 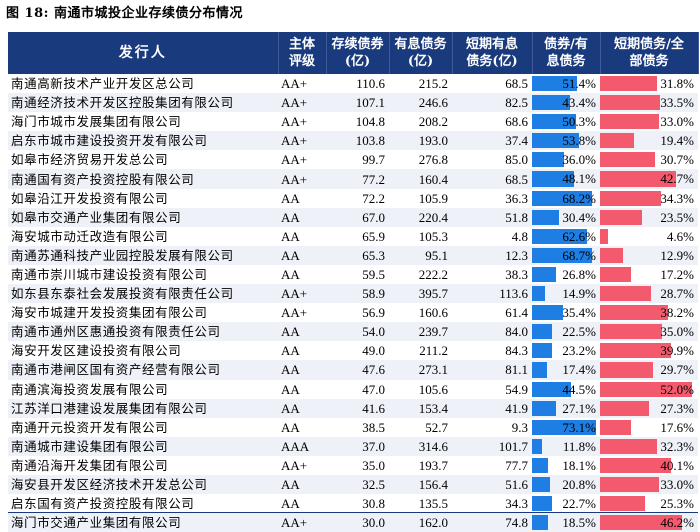 I want to click on header-short-term-debt: 短期有息 债务(亿), so click(x=492, y=53).